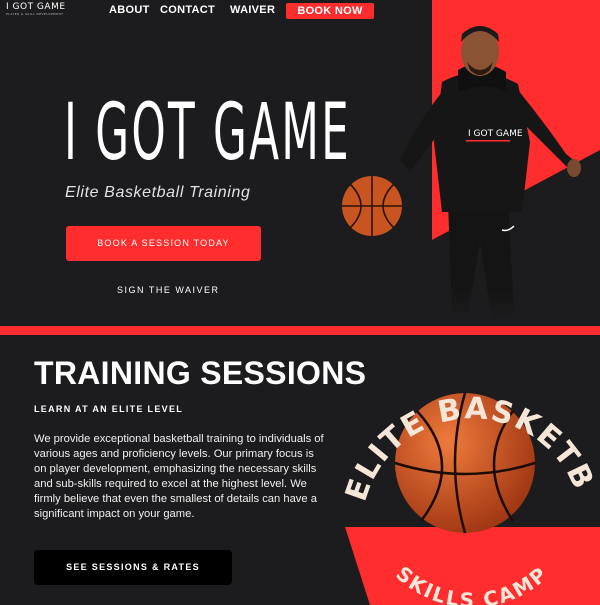 This screenshot has height=605, width=600. Describe the element at coordinates (163, 243) in the screenshot. I see `book-session-button: BOOK A SESSION TODAY` at that location.